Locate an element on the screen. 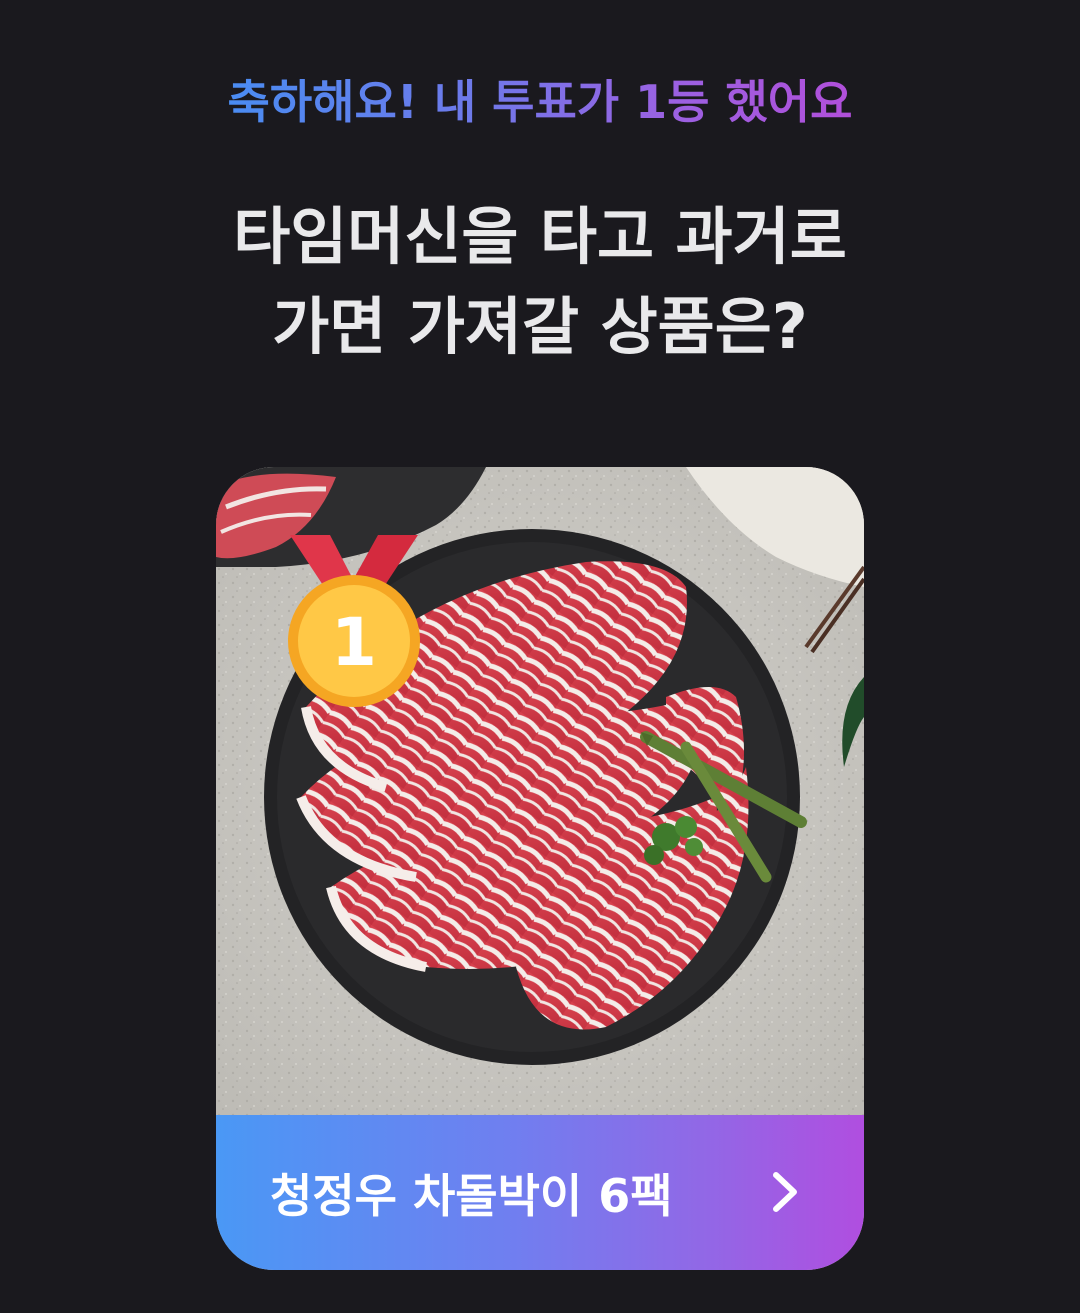 The width and height of the screenshot is (1080, 1313). question-line-2: 가면 가져갈 상품은? is located at coordinates (540, 326).